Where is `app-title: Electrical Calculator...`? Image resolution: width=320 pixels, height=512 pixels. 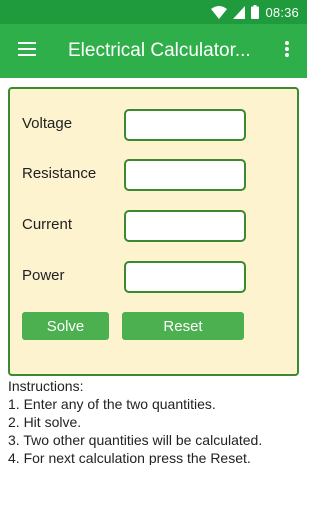
app-title: Electrical Calculator... is located at coordinates (159, 50).